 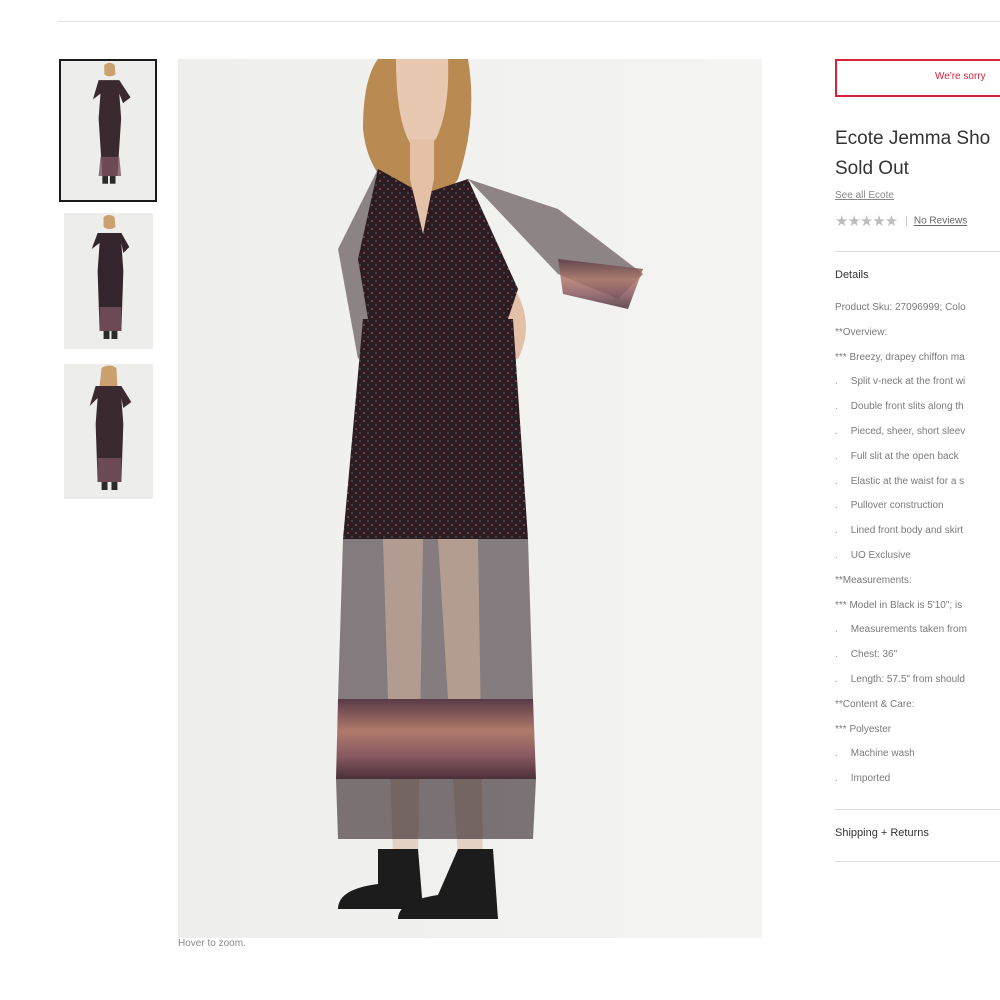 I want to click on detail-text-line: *** Model in Black is 5'10"; is, so click(x=899, y=605).